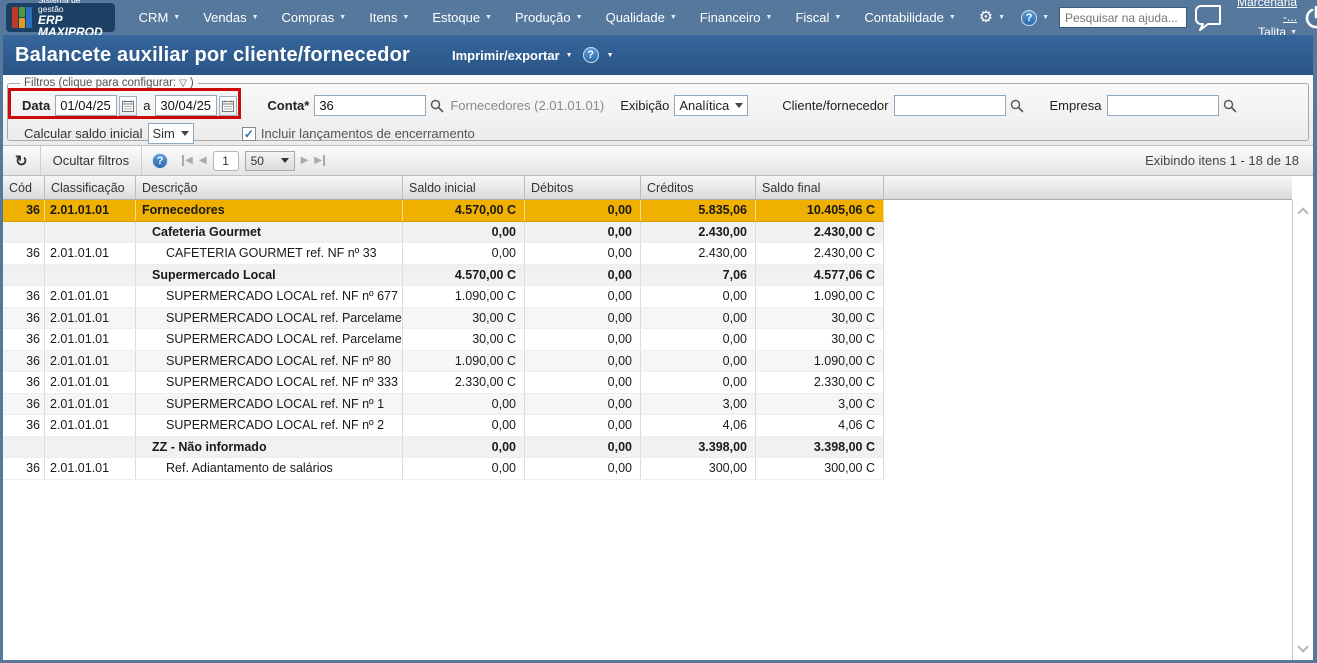  I want to click on cell-cod, so click(24, 231).